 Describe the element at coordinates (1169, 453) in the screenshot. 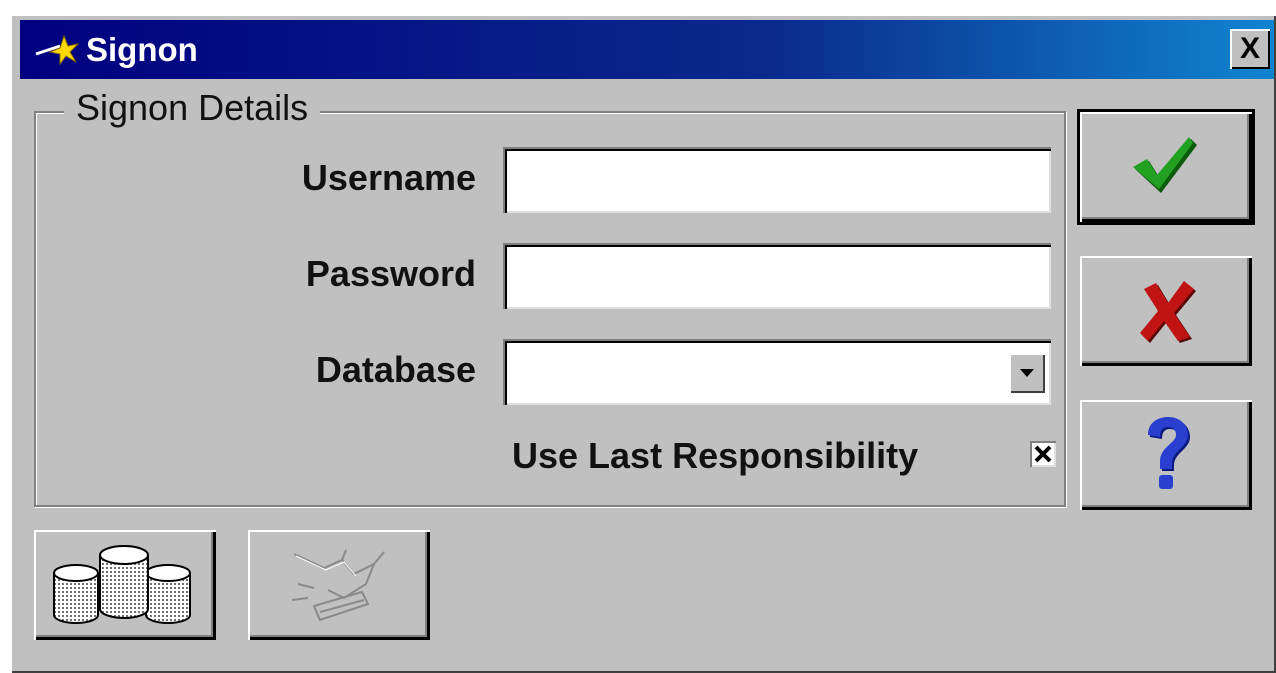

I see `question-icon` at that location.